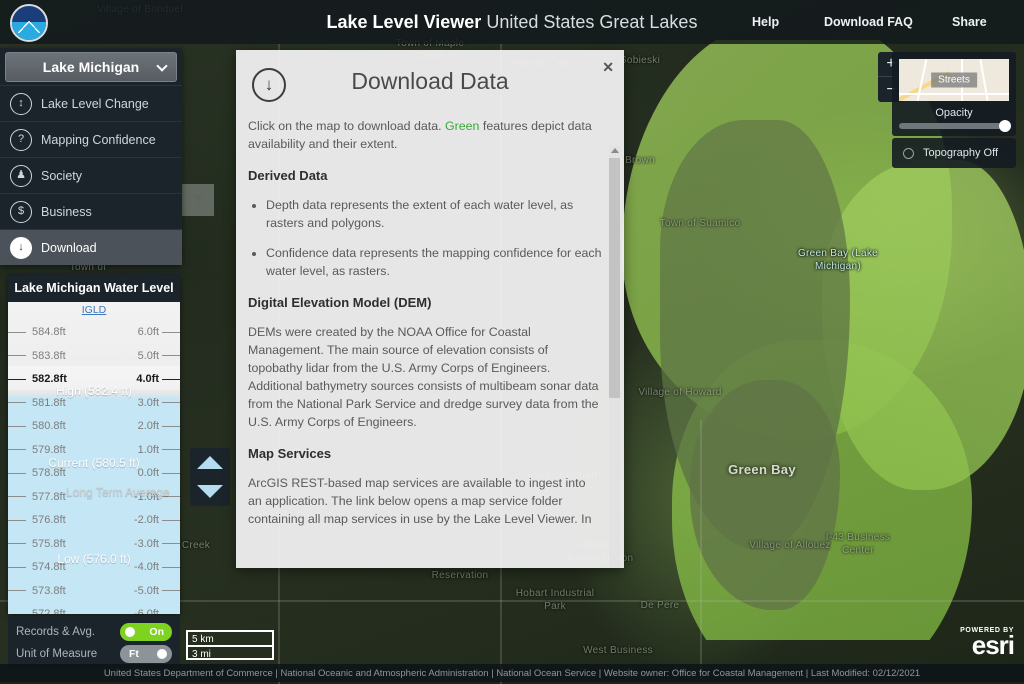 The width and height of the screenshot is (1024, 684). Describe the element at coordinates (960, 153) in the screenshot. I see `topography-label: Topography Off` at that location.